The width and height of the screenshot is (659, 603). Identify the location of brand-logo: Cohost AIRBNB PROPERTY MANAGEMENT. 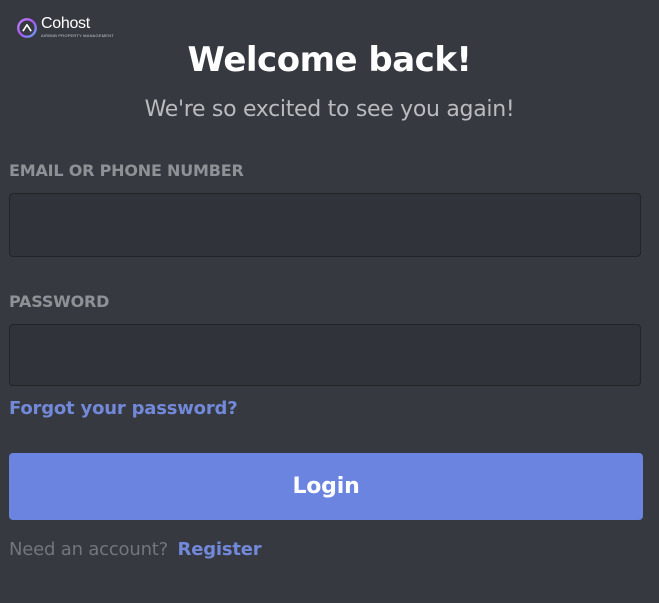
(65, 27).